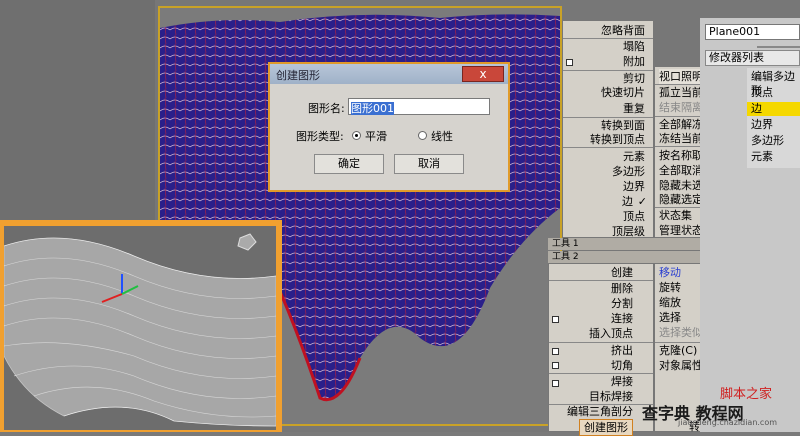 Image resolution: width=800 pixels, height=436 pixels. I want to click on menu-item-edit-triangulation: 编辑三角剖分, so click(600, 411).